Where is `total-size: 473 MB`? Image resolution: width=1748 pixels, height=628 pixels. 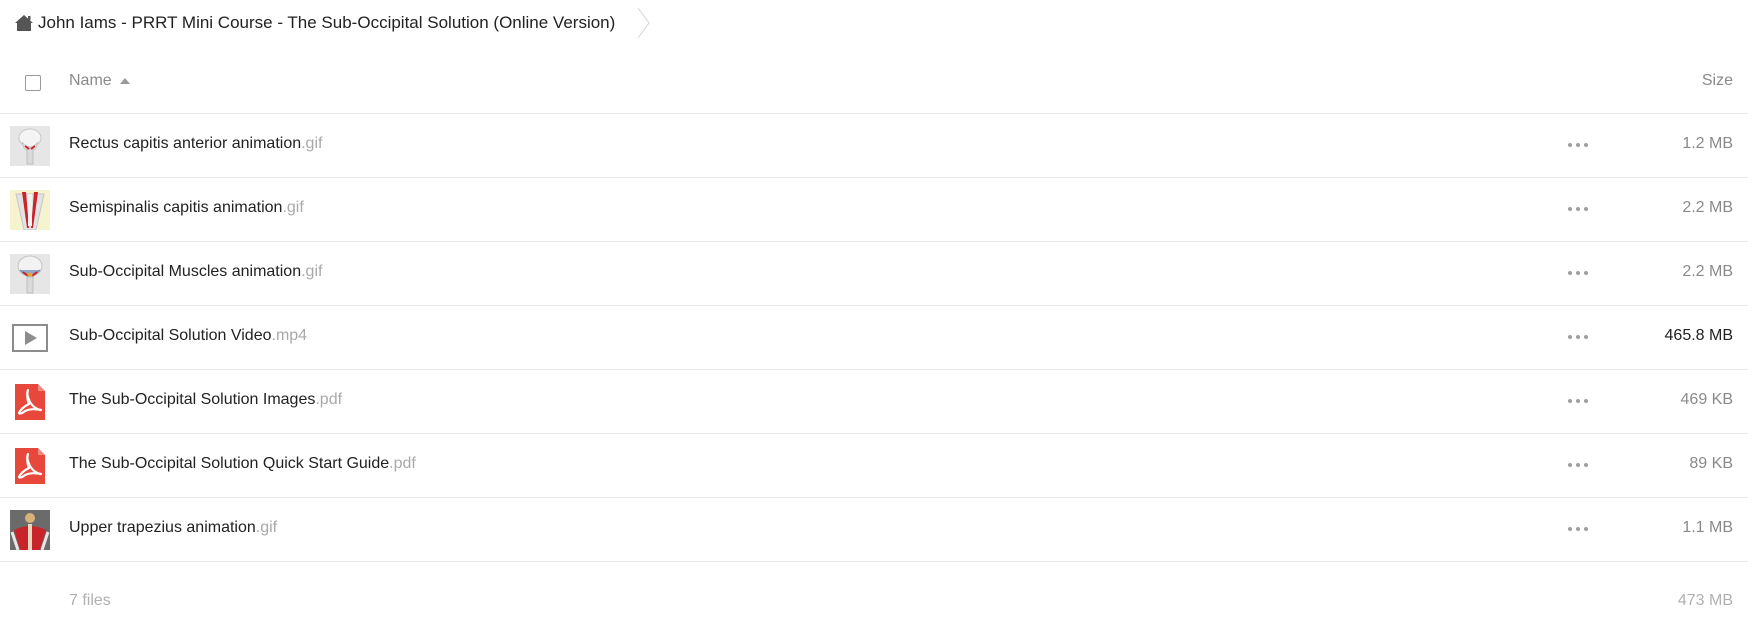
total-size: 473 MB is located at coordinates (1705, 600).